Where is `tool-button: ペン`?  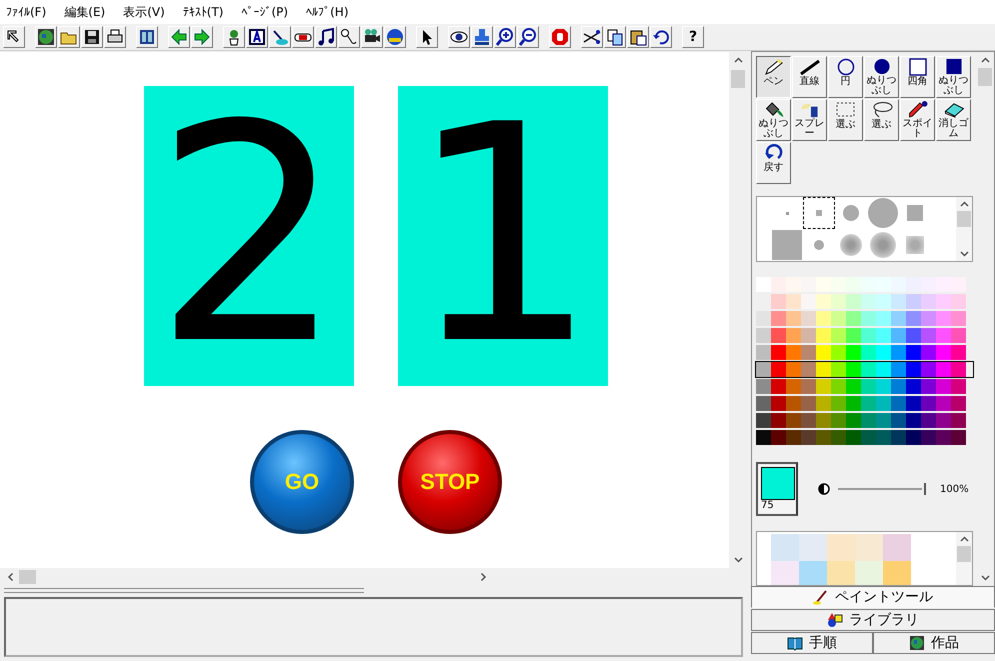
tool-button: ペン is located at coordinates (773, 77).